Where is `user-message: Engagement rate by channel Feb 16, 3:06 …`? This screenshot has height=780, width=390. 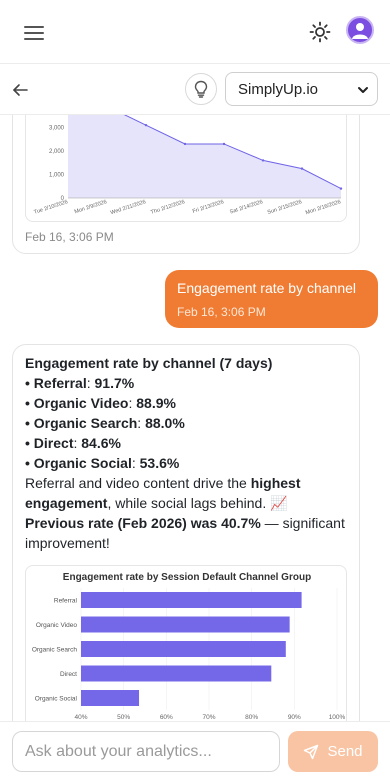
user-message: Engagement rate by channel Feb 16, 3:06 … is located at coordinates (271, 299).